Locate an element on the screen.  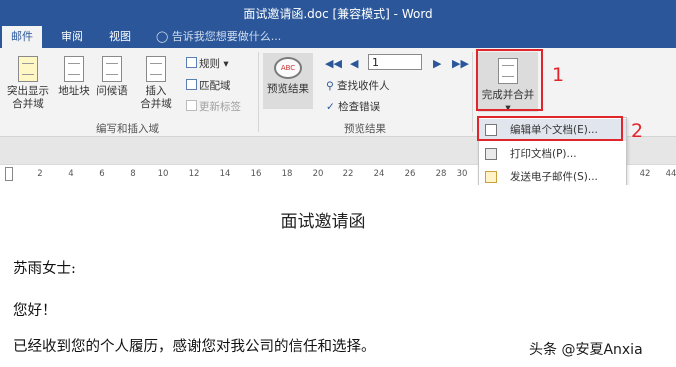
check-errors-button: ✓ 检查错误 is located at coordinates (353, 106).